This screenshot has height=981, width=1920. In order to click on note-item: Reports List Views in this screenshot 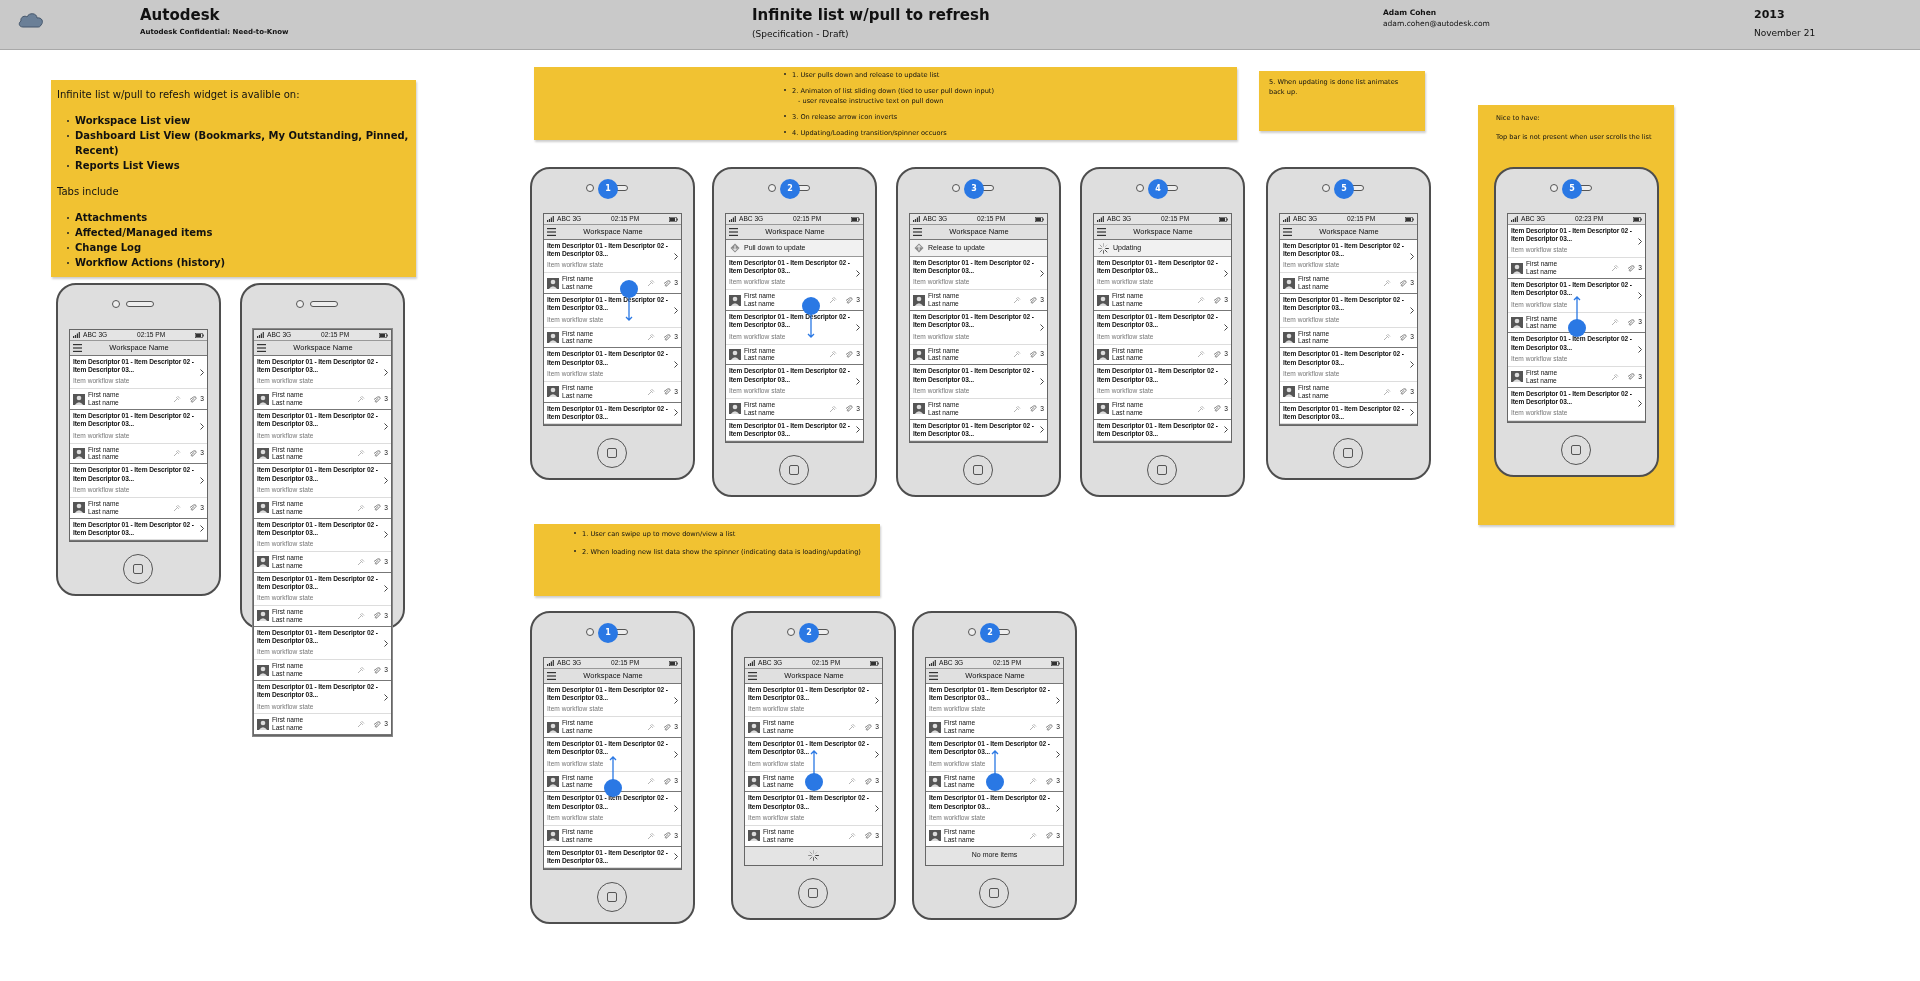, I will do `click(127, 166)`.